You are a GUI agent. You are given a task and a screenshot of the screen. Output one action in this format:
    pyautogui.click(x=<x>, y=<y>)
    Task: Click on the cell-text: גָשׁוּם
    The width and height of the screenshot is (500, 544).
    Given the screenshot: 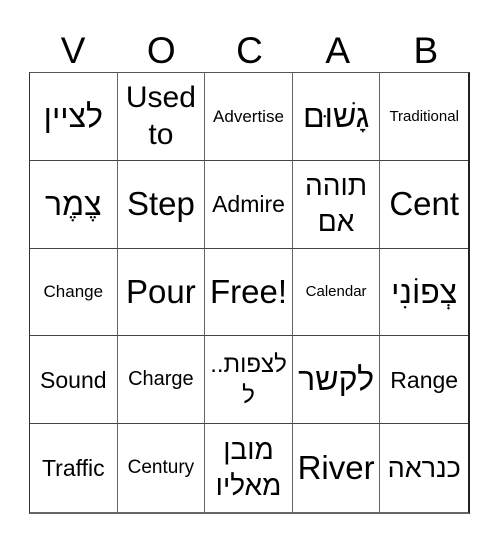 What is the action you would take?
    pyautogui.click(x=336, y=116)
    